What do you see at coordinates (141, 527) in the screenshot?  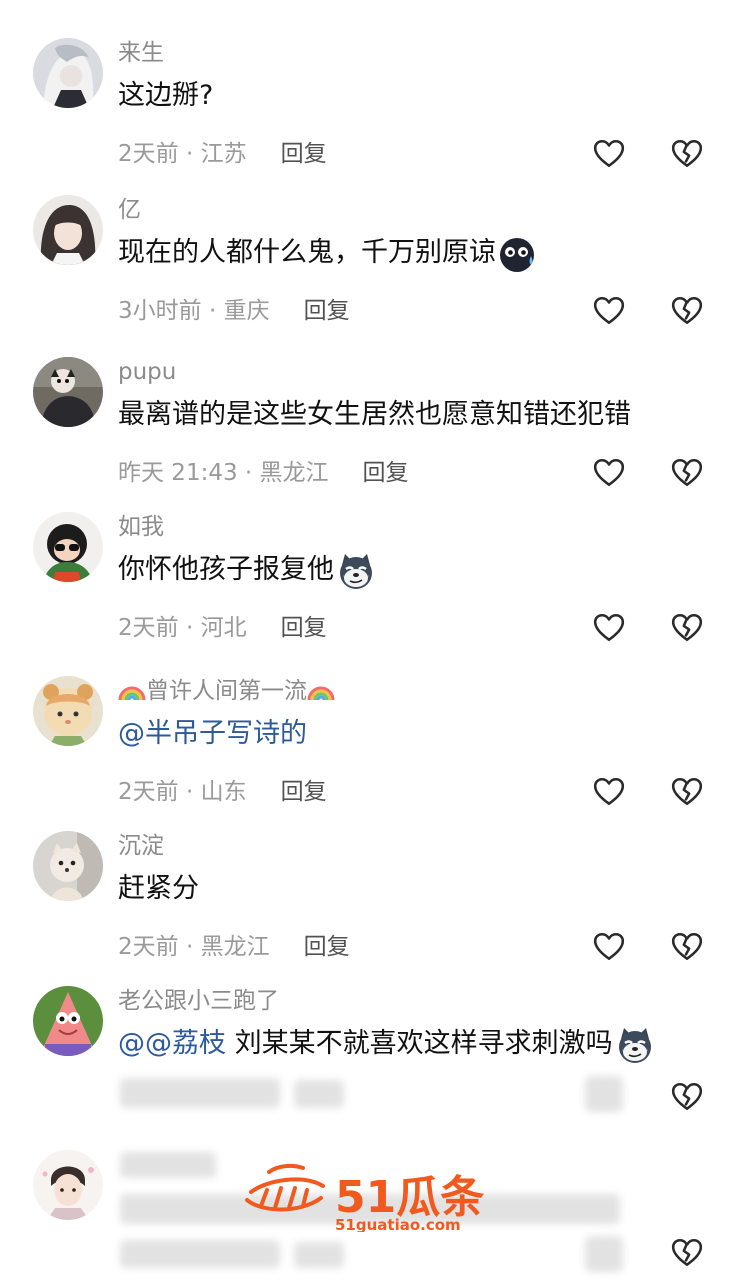 I see `comment-username: 如我` at bounding box center [141, 527].